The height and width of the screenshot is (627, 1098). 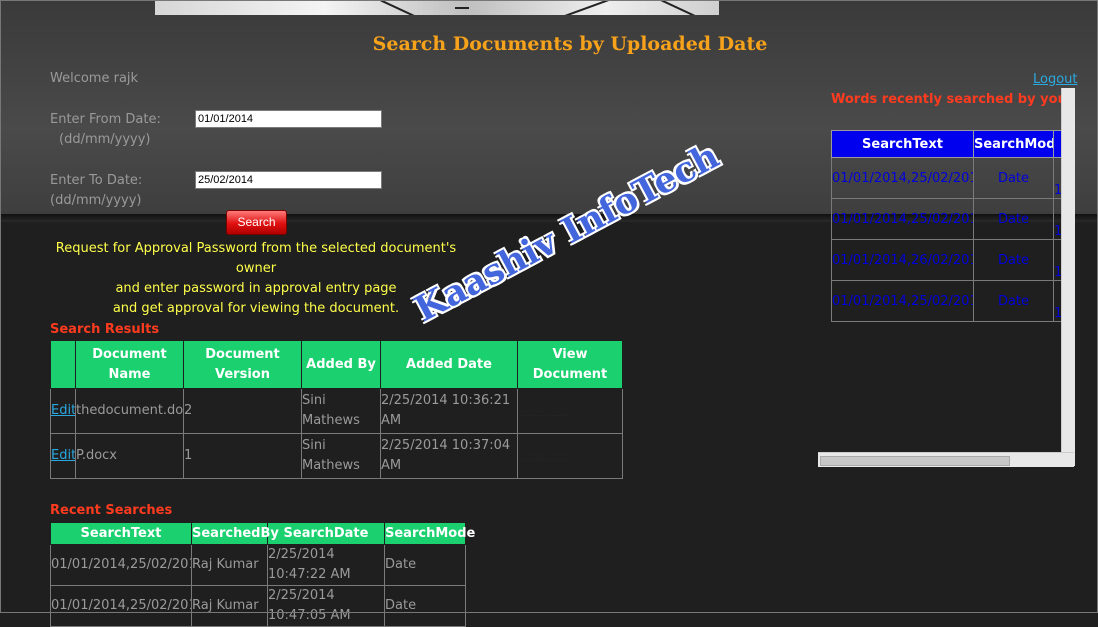 I want to click on added-date-cell: 2/25/2014 10:37:04 AM, so click(x=449, y=456).